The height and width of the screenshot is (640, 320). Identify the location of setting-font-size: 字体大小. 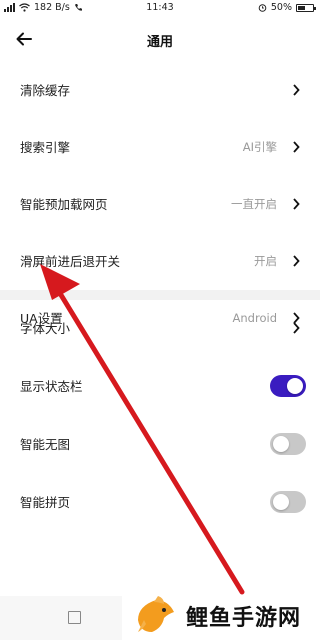
(160, 328).